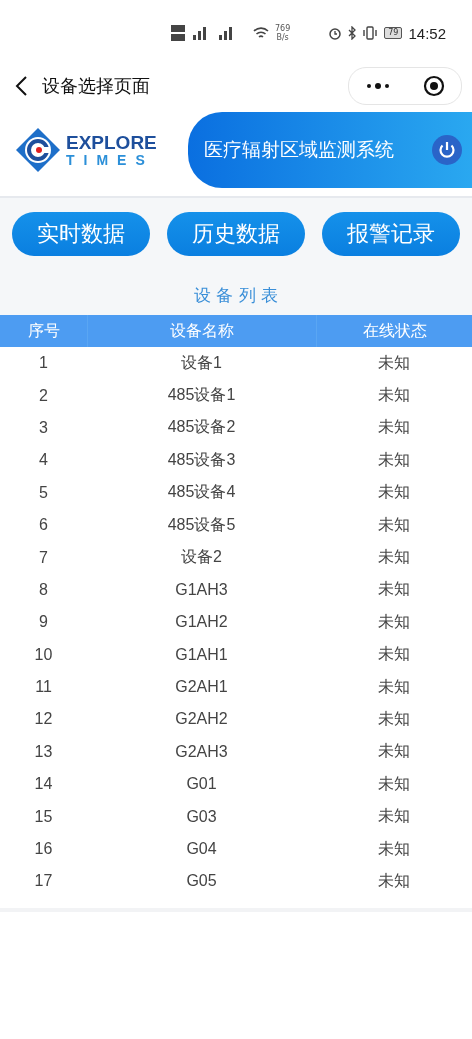 The image size is (472, 1039). I want to click on table-cell-text: G04, so click(201, 849).